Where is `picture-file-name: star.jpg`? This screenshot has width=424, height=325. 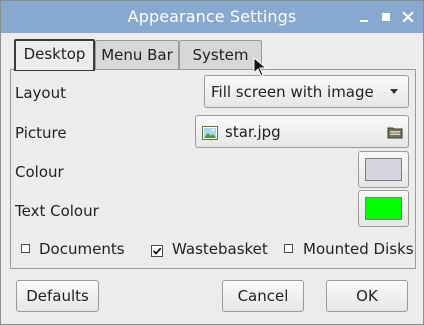
picture-file-name: star.jpg is located at coordinates (253, 132).